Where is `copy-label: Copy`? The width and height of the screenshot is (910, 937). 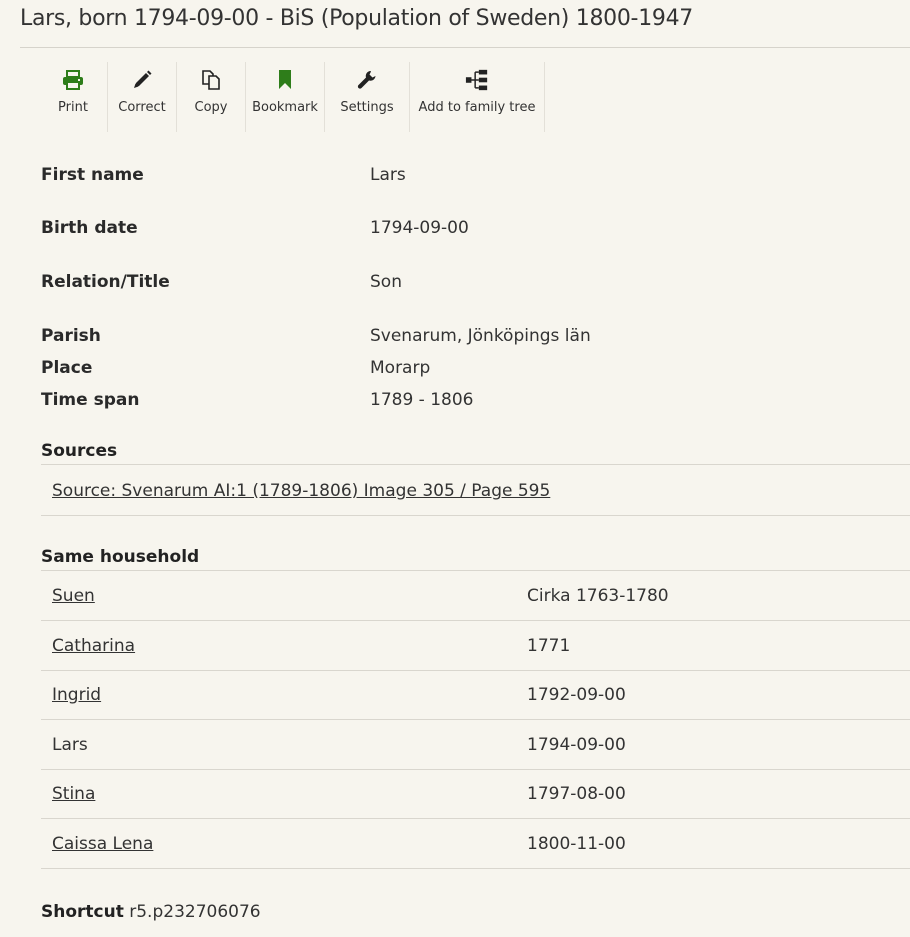
copy-label: Copy is located at coordinates (211, 107).